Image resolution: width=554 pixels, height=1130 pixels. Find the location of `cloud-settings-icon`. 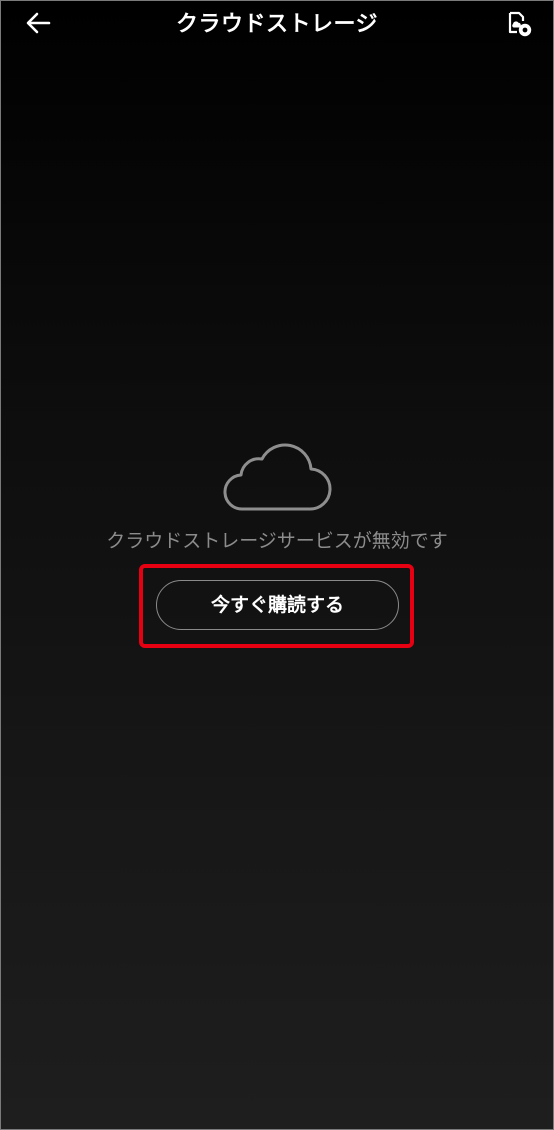

cloud-settings-icon is located at coordinates (520, 26).